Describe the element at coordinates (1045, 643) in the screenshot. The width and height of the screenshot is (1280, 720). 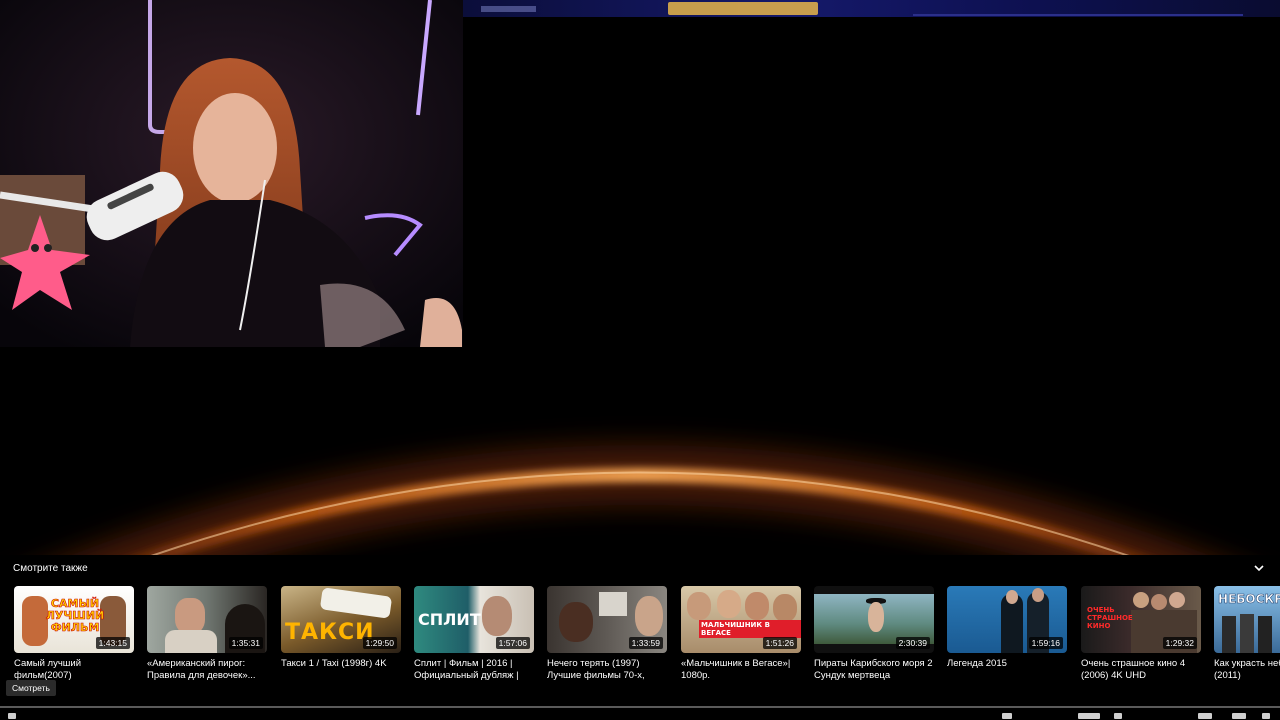
I see `video-duration: 1:59:16` at that location.